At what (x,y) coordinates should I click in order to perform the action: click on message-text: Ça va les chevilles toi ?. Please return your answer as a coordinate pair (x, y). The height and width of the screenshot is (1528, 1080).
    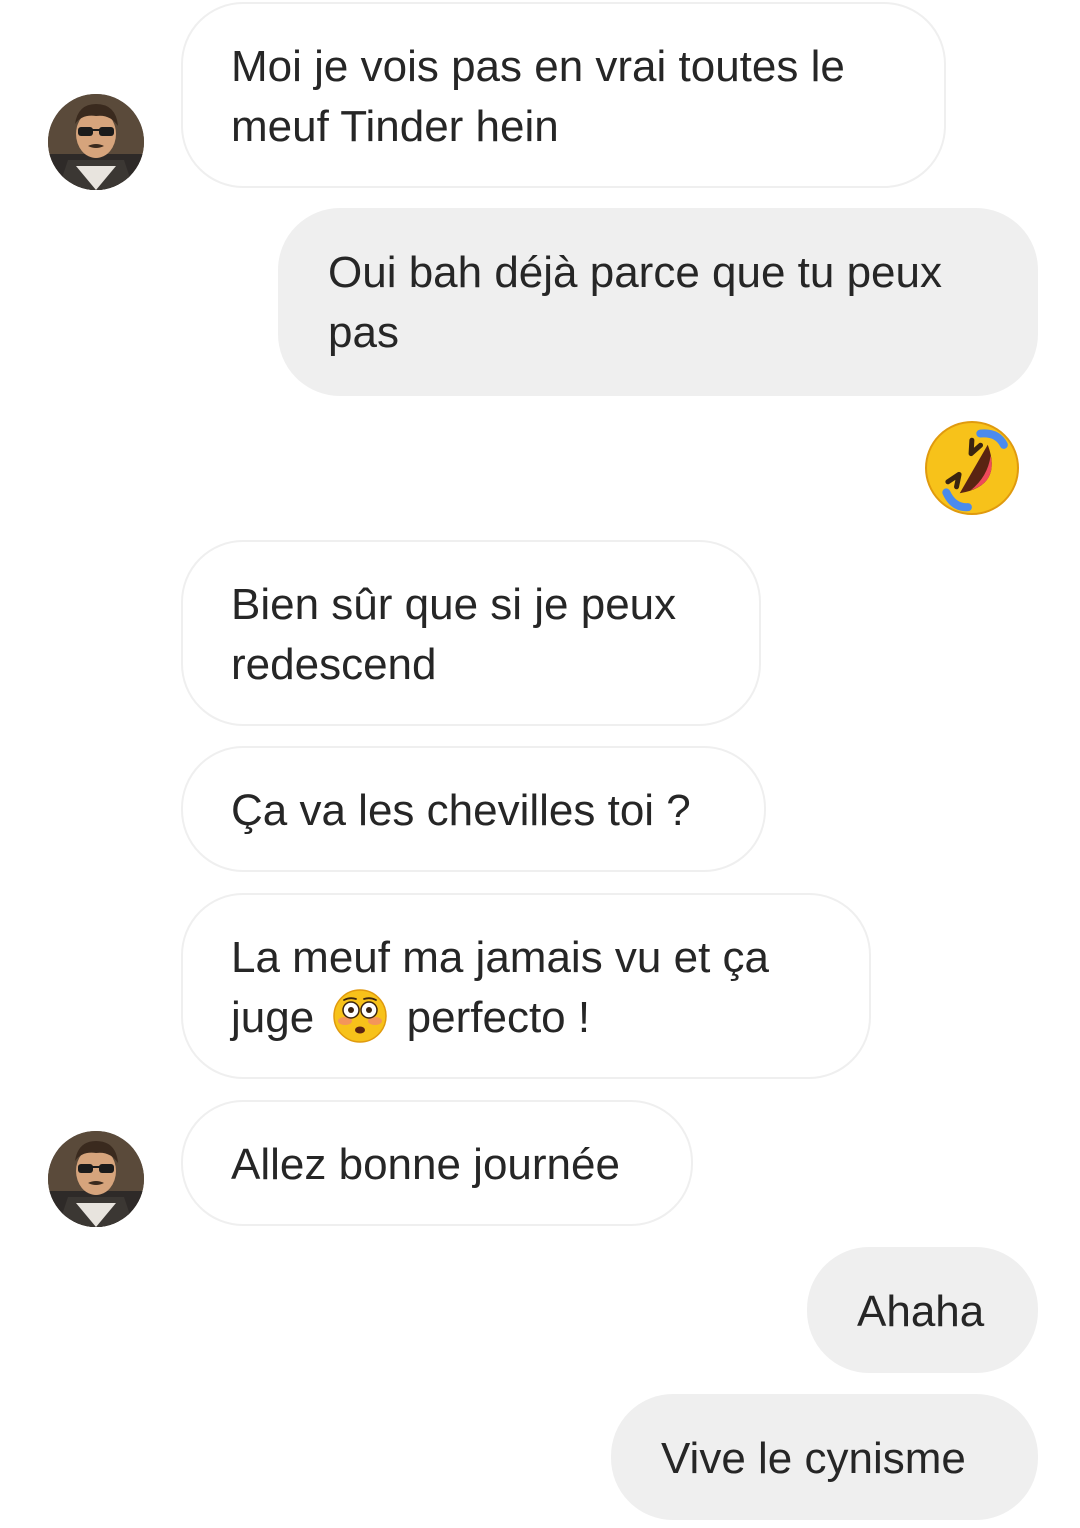
    Looking at the image, I should click on (461, 810).